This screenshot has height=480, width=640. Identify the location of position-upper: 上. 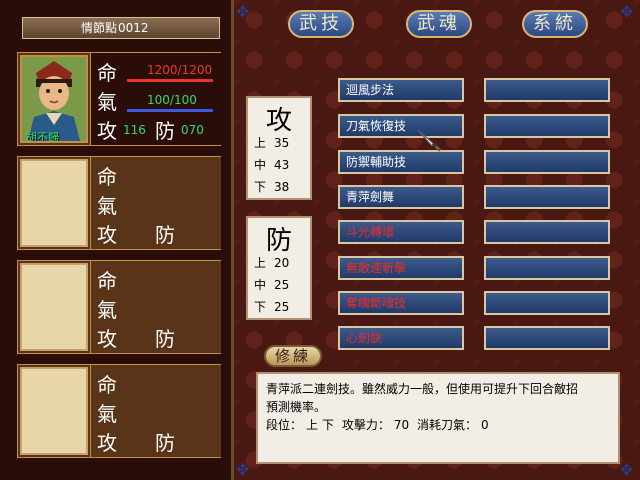
(312, 425).